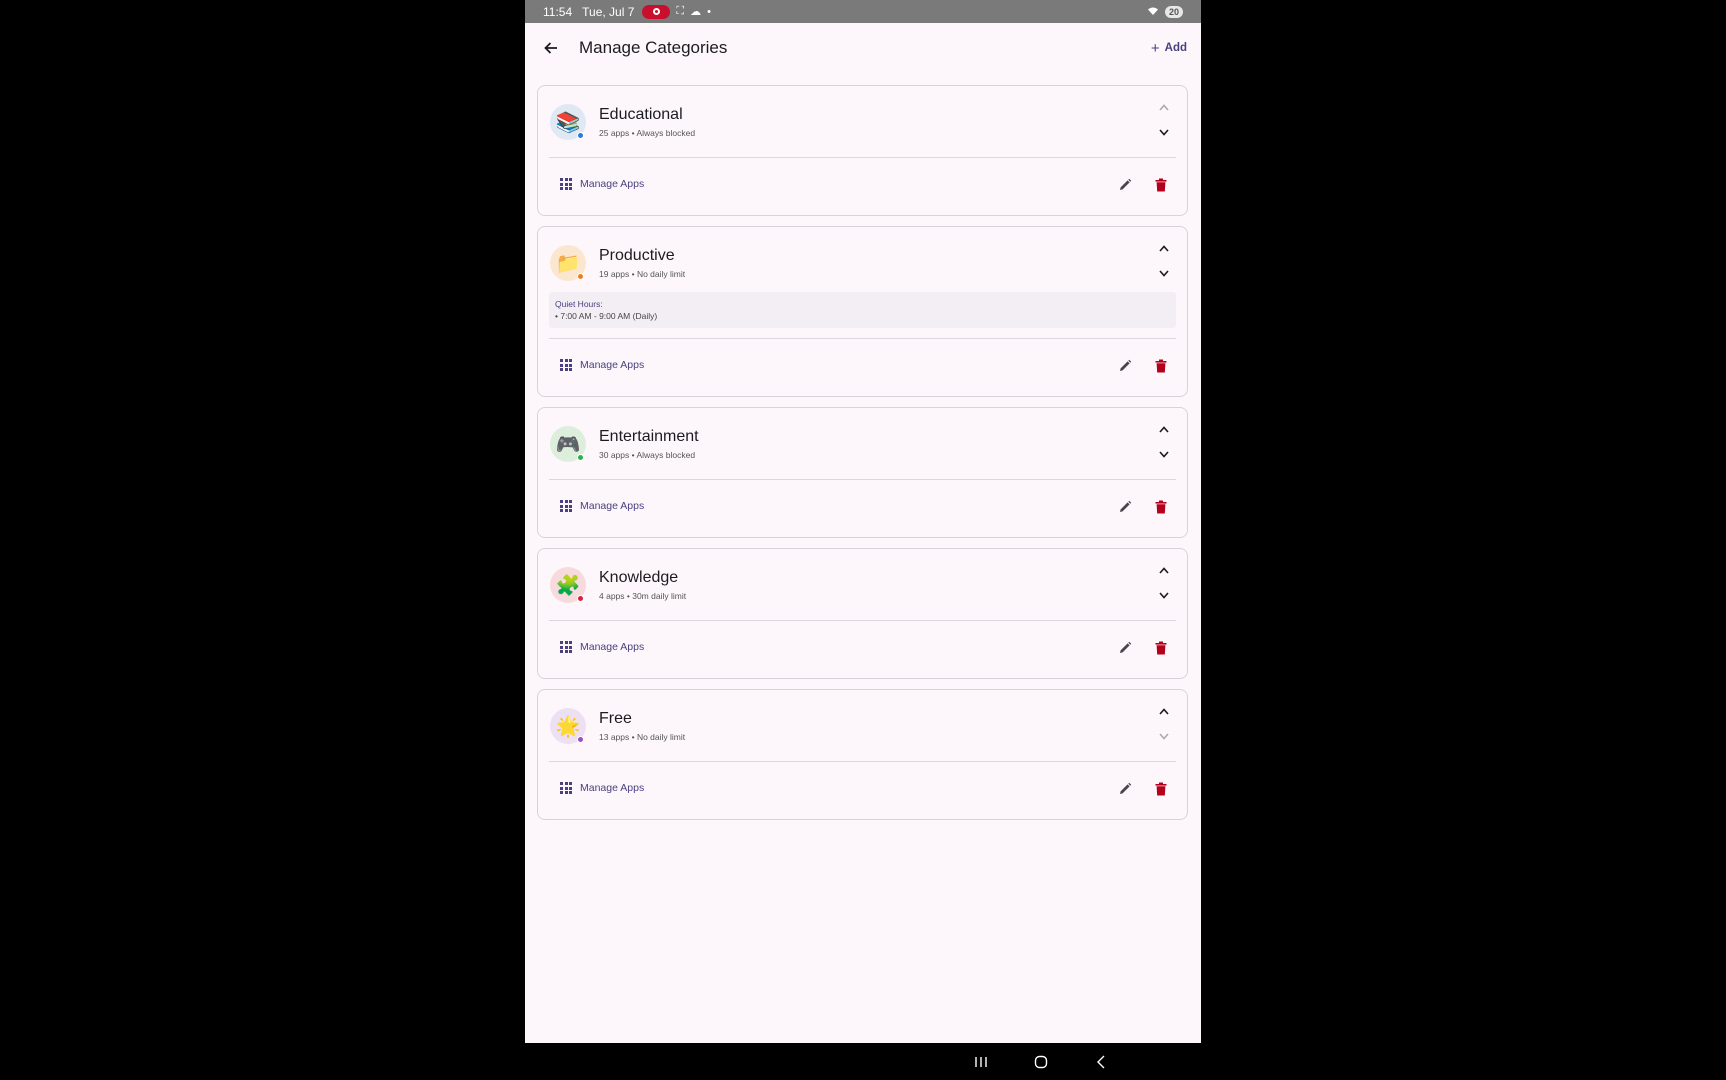 The width and height of the screenshot is (1726, 1080). I want to click on category-avatar: 📚, so click(568, 122).